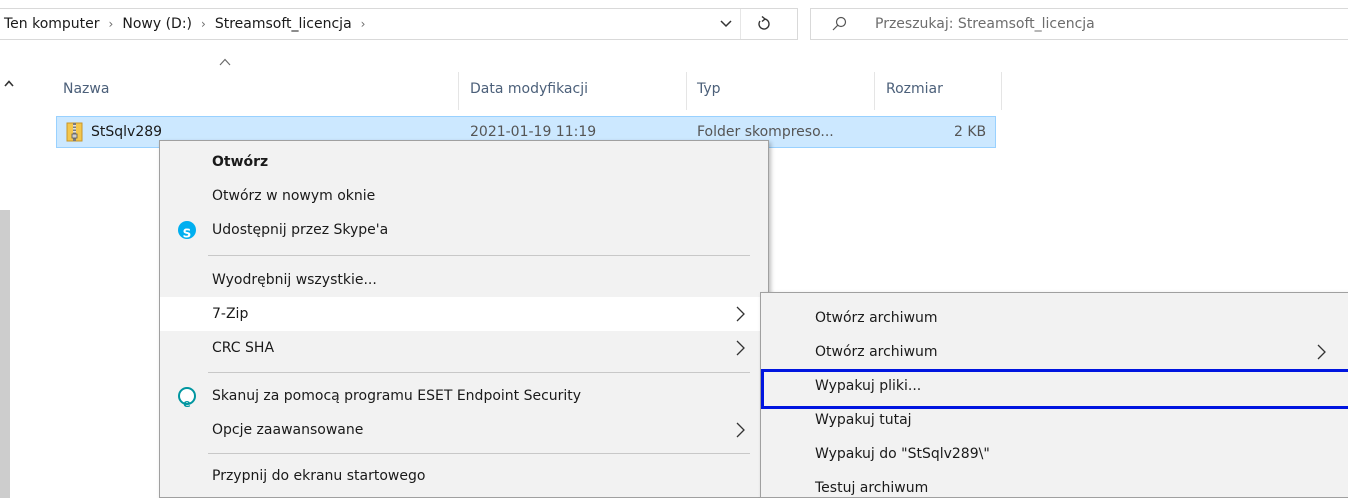  What do you see at coordinates (157, 24) in the screenshot?
I see `breadcrumb-drive-d: Nowy (D:)` at bounding box center [157, 24].